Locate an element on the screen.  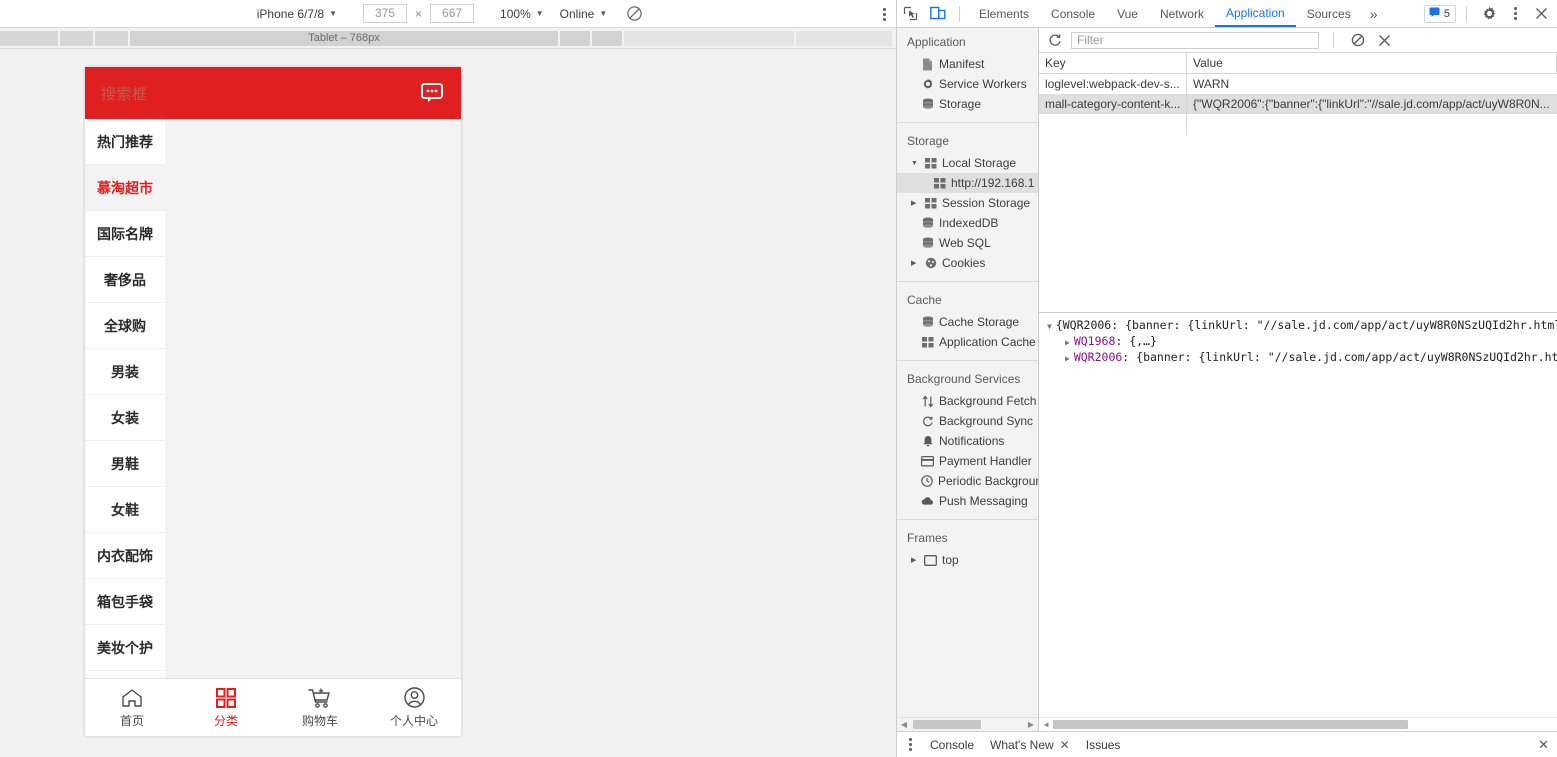
preview-line: ▶ WQ1968: {,…} is located at coordinates (1298, 341).